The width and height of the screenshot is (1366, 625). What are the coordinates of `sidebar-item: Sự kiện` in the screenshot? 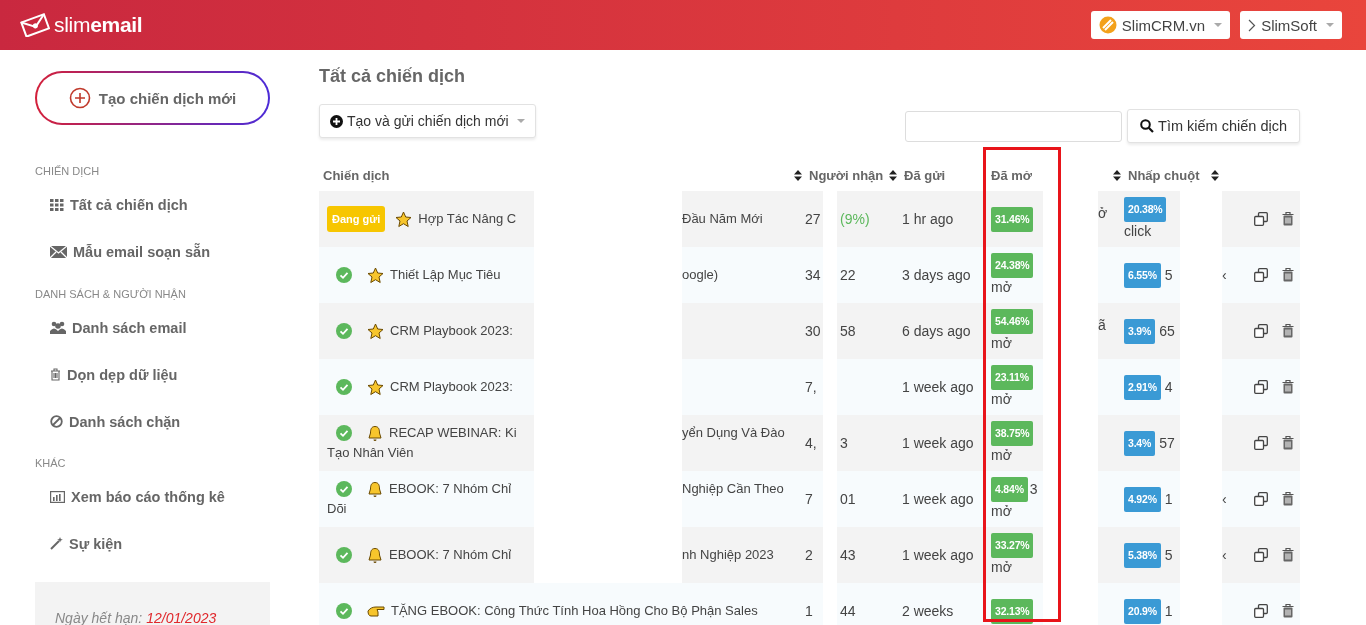 It's located at (167, 543).